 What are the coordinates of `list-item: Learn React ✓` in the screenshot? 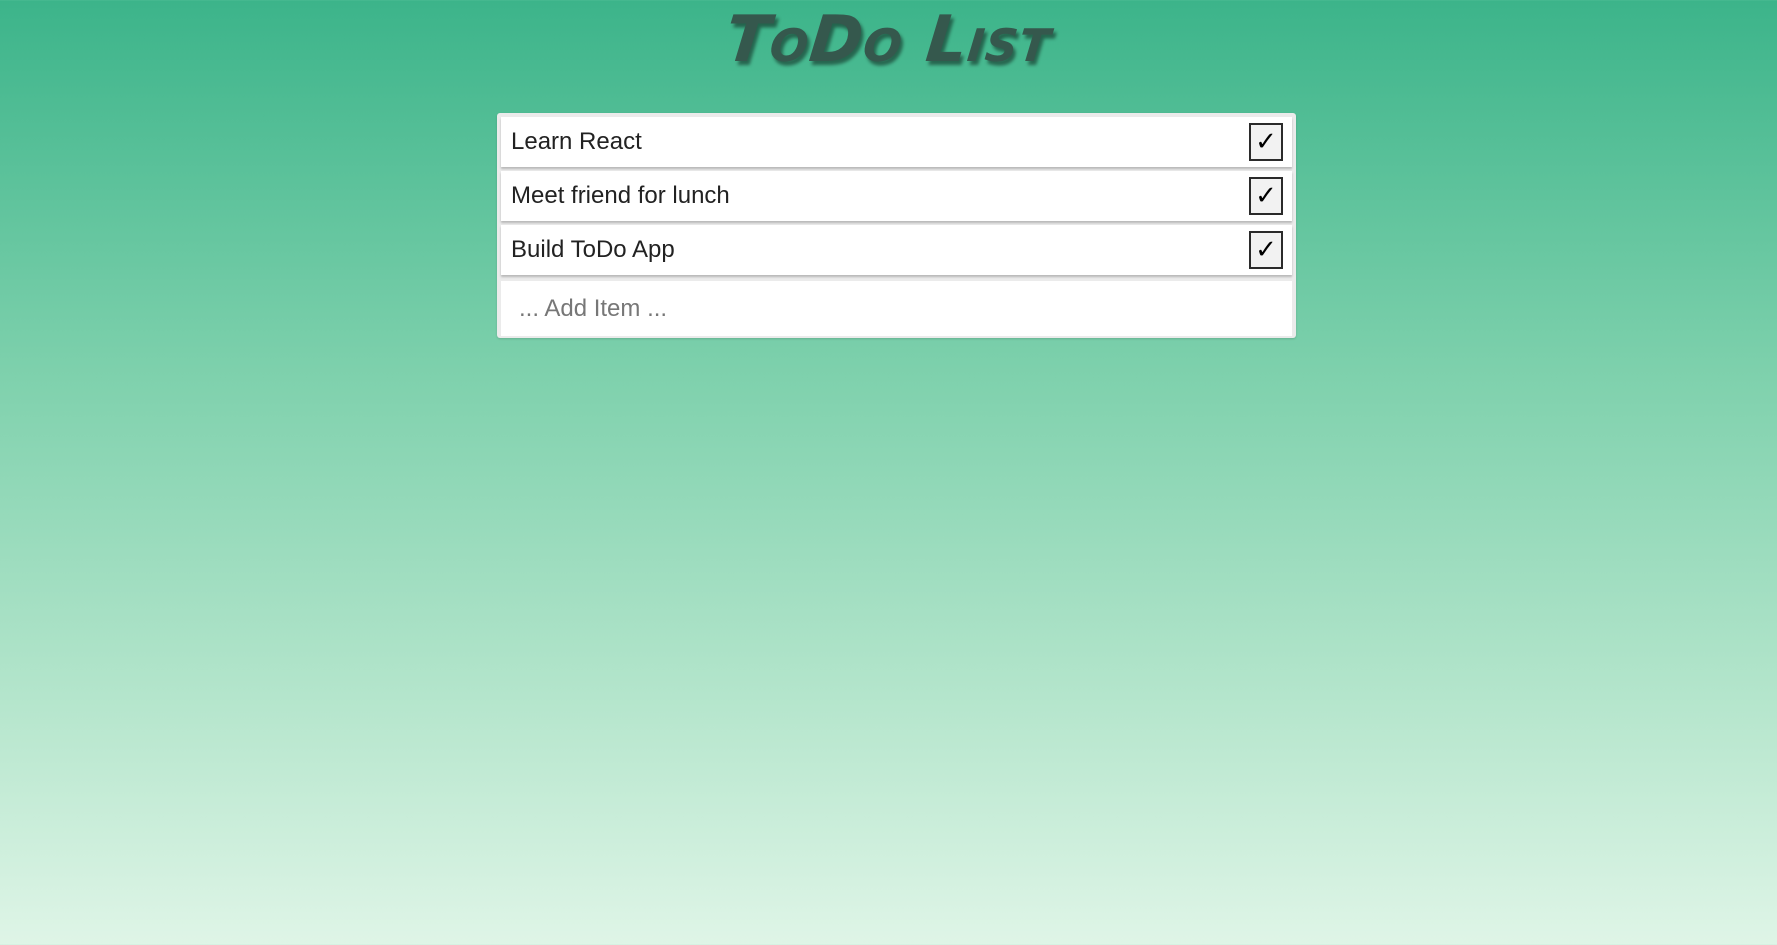 It's located at (896, 142).